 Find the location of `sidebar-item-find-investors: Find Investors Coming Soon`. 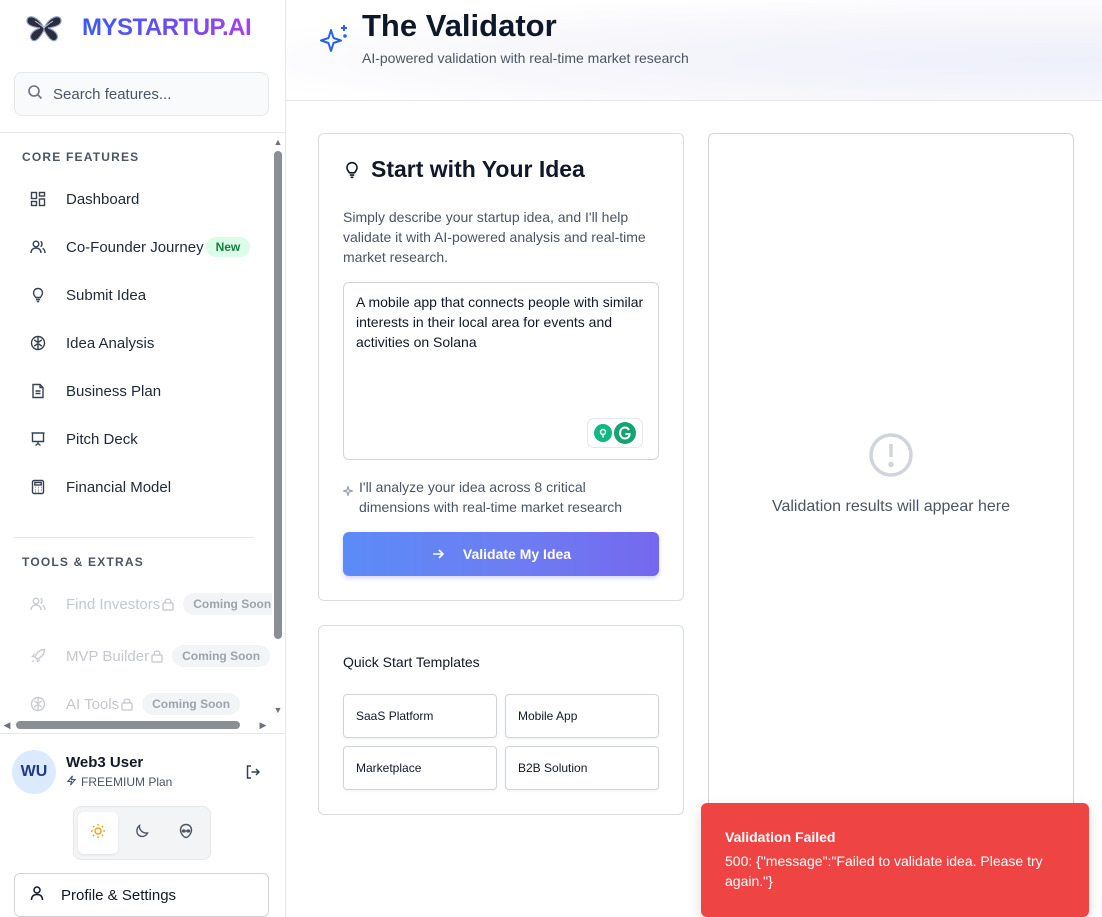

sidebar-item-find-investors: Find Investors Coming Soon is located at coordinates (143, 604).